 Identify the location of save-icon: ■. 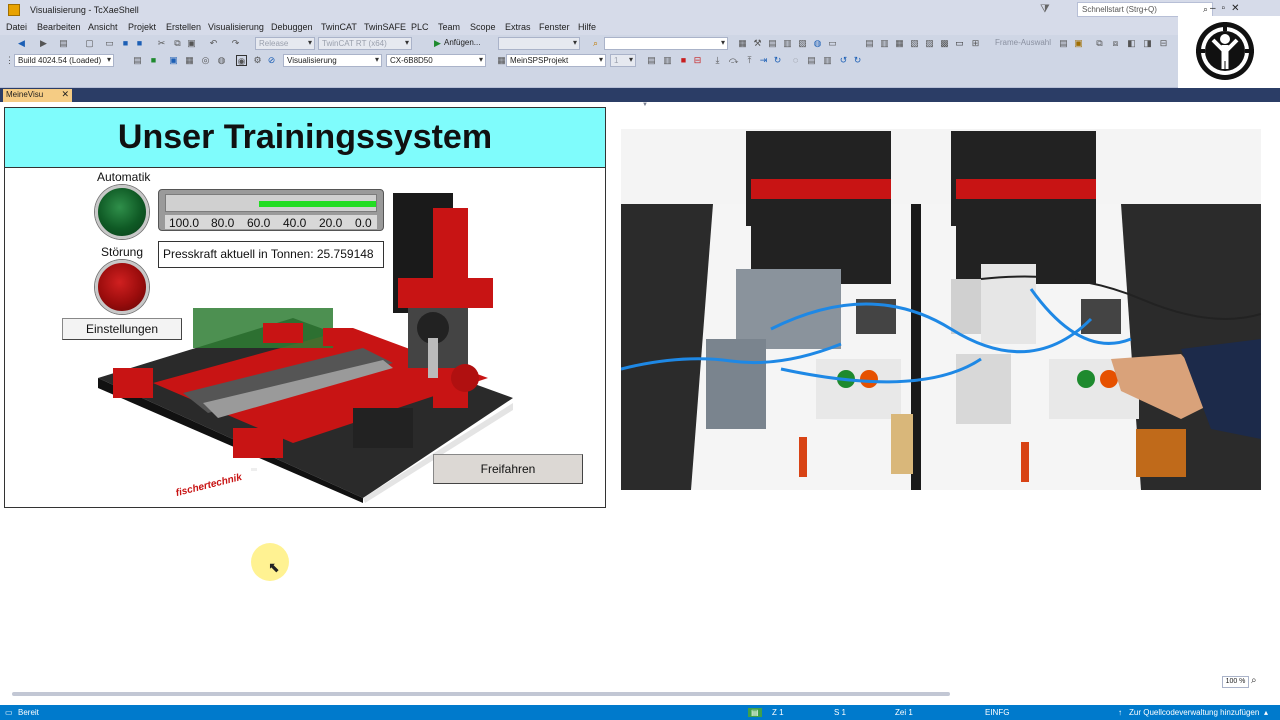
(125, 43).